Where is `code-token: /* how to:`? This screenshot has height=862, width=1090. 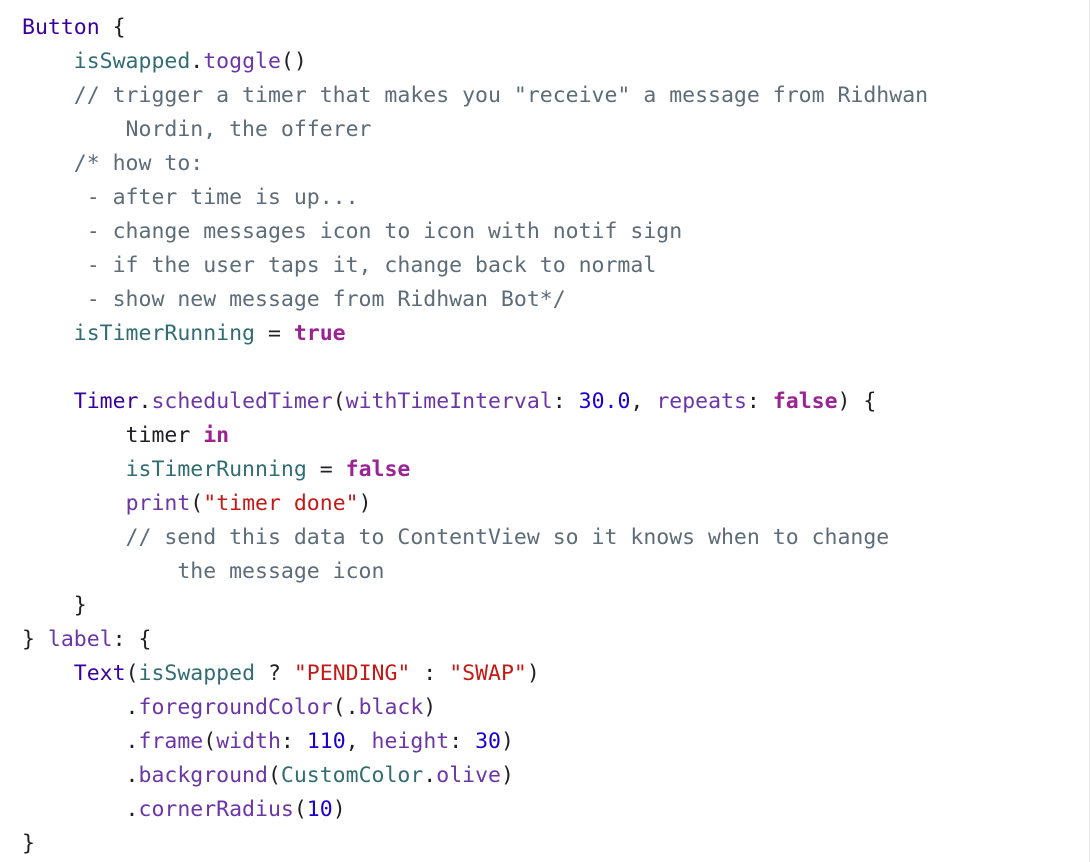 code-token: /* how to: is located at coordinates (113, 163).